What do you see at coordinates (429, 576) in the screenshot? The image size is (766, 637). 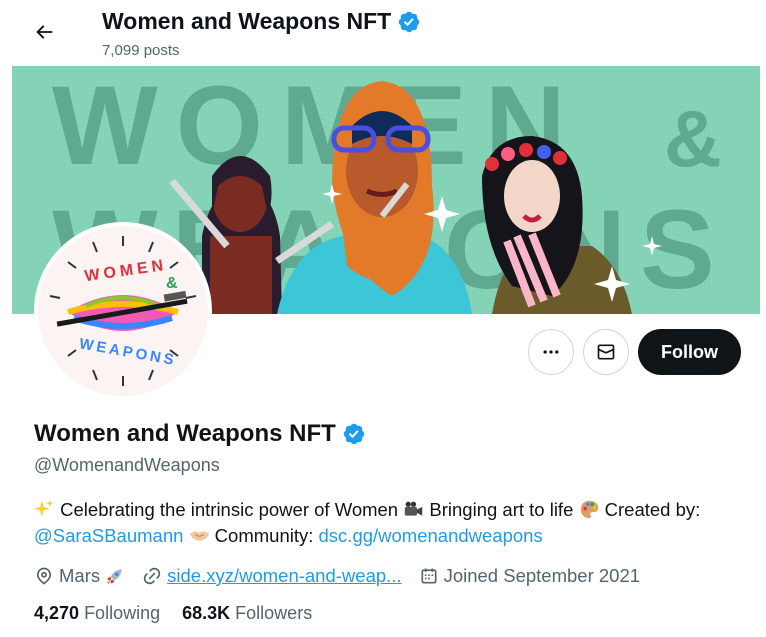 I see `calendar-icon` at bounding box center [429, 576].